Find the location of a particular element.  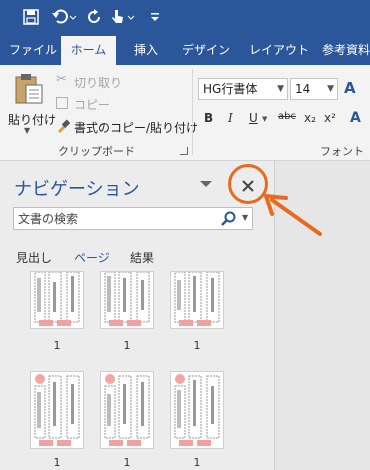

copy-icon is located at coordinates (62, 103).